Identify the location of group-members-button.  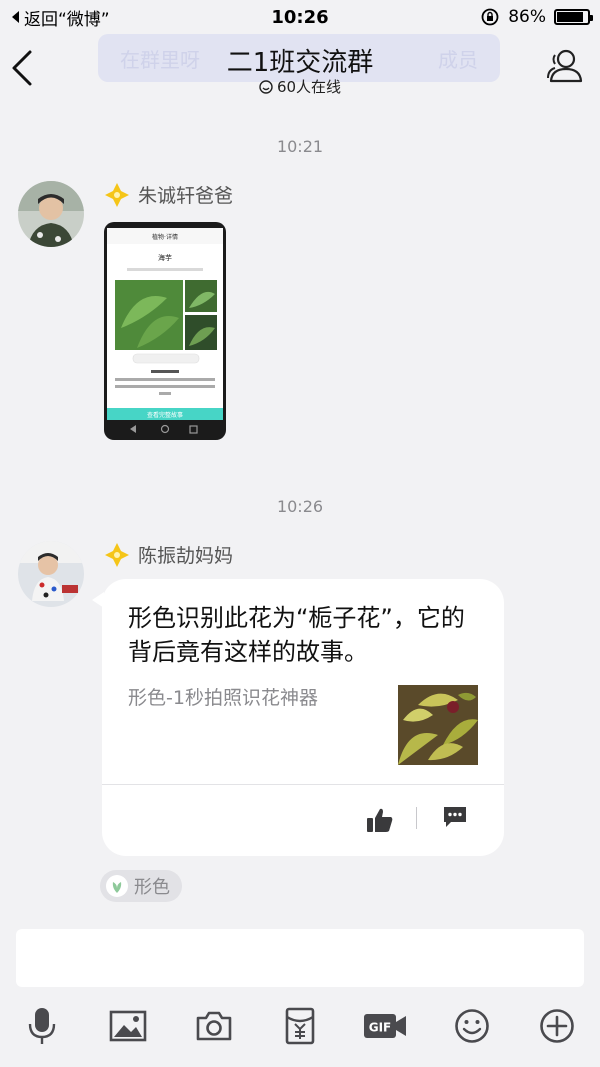
(565, 66).